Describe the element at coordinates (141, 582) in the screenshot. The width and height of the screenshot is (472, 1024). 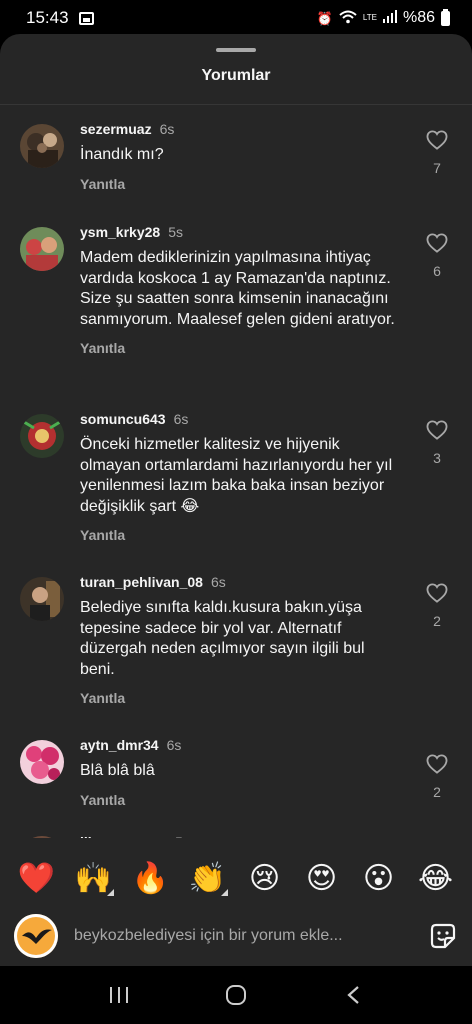
I see `comment-username: turan_pehlivan_08` at that location.